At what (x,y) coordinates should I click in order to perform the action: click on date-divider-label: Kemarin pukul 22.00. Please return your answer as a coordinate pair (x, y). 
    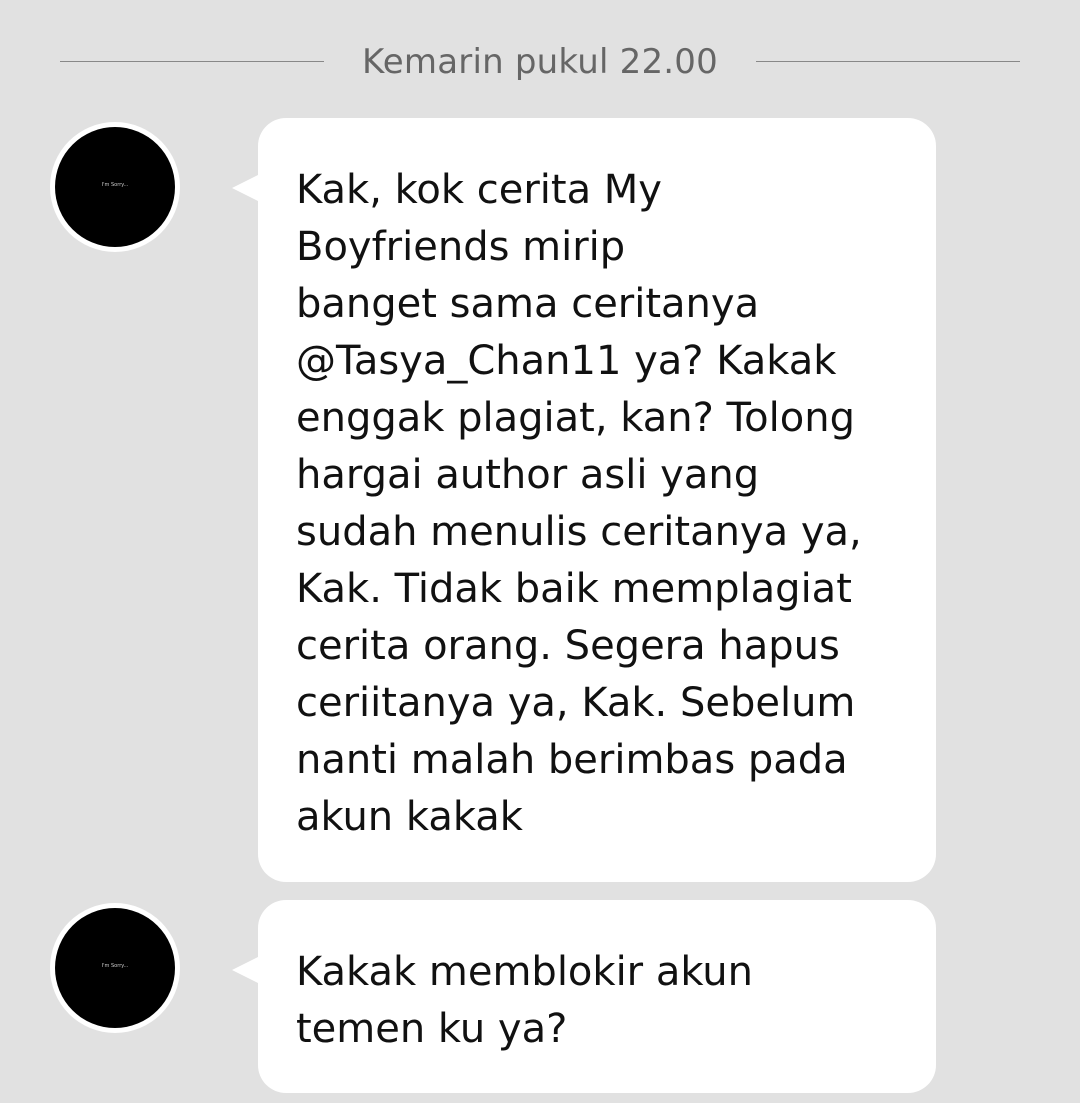
    Looking at the image, I should click on (540, 62).